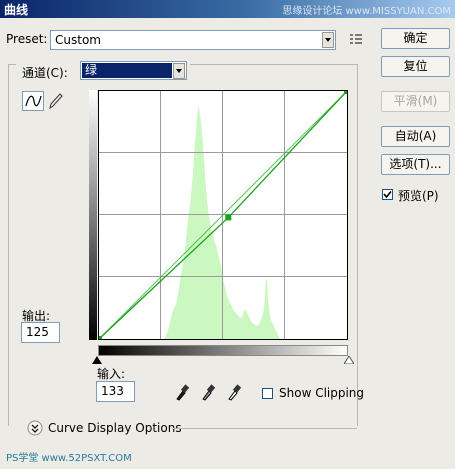  I want to click on watermark-text: 思缘设计论坛 www.MISSYUAN.COM, so click(366, 11).